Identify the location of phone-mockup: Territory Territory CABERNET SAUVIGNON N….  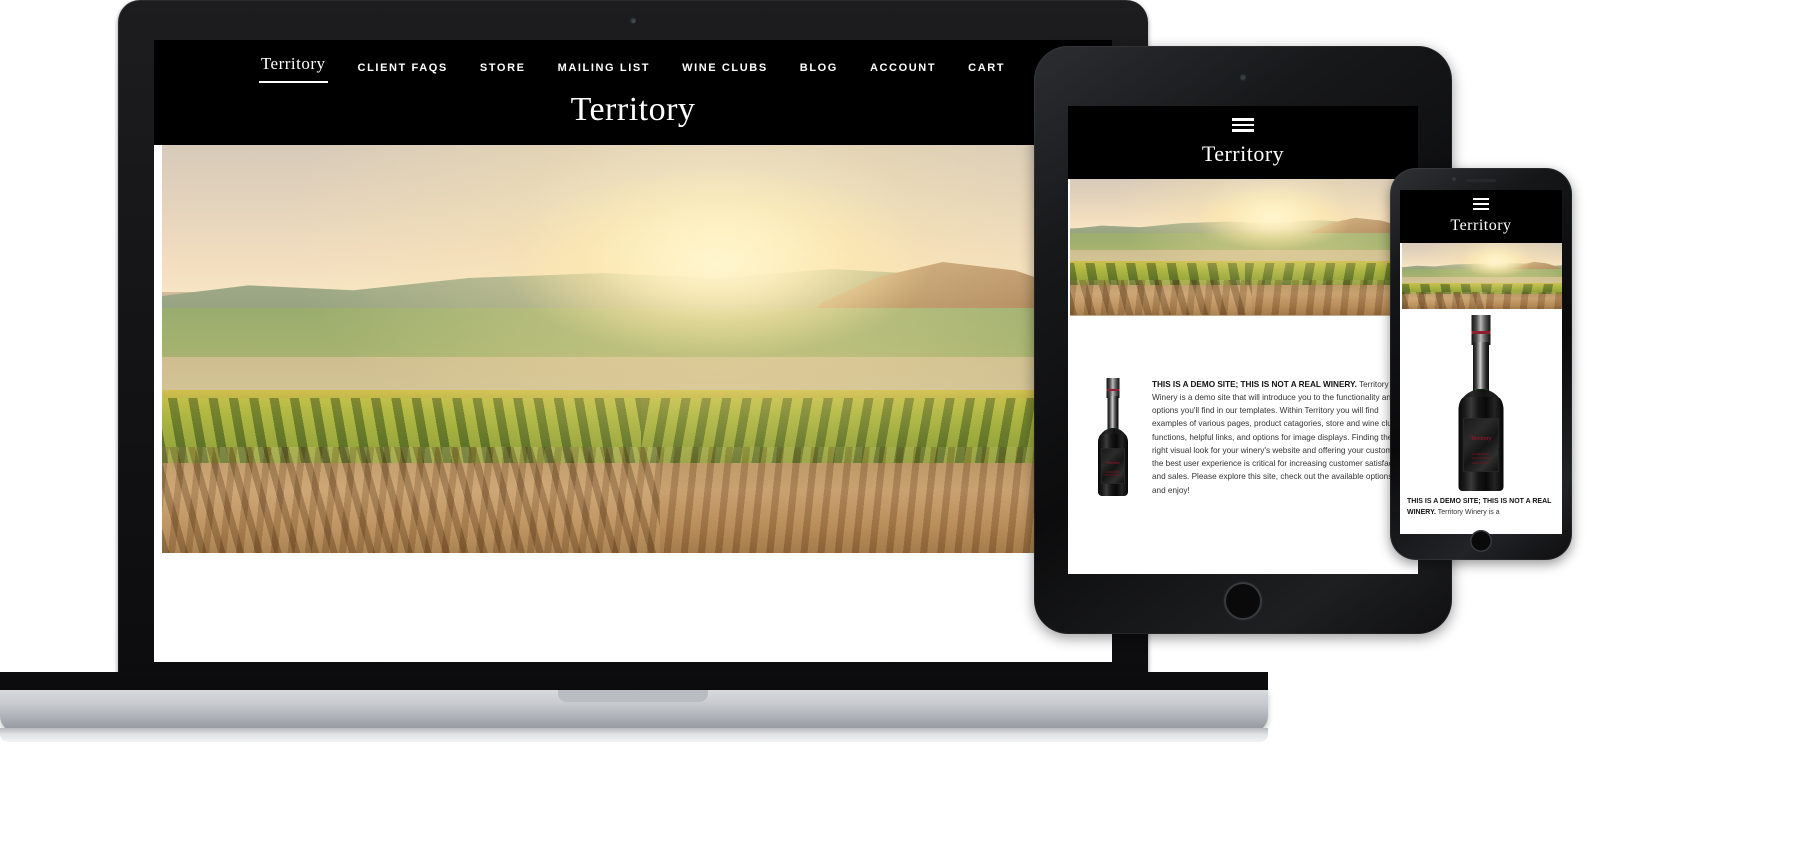
(1481, 364).